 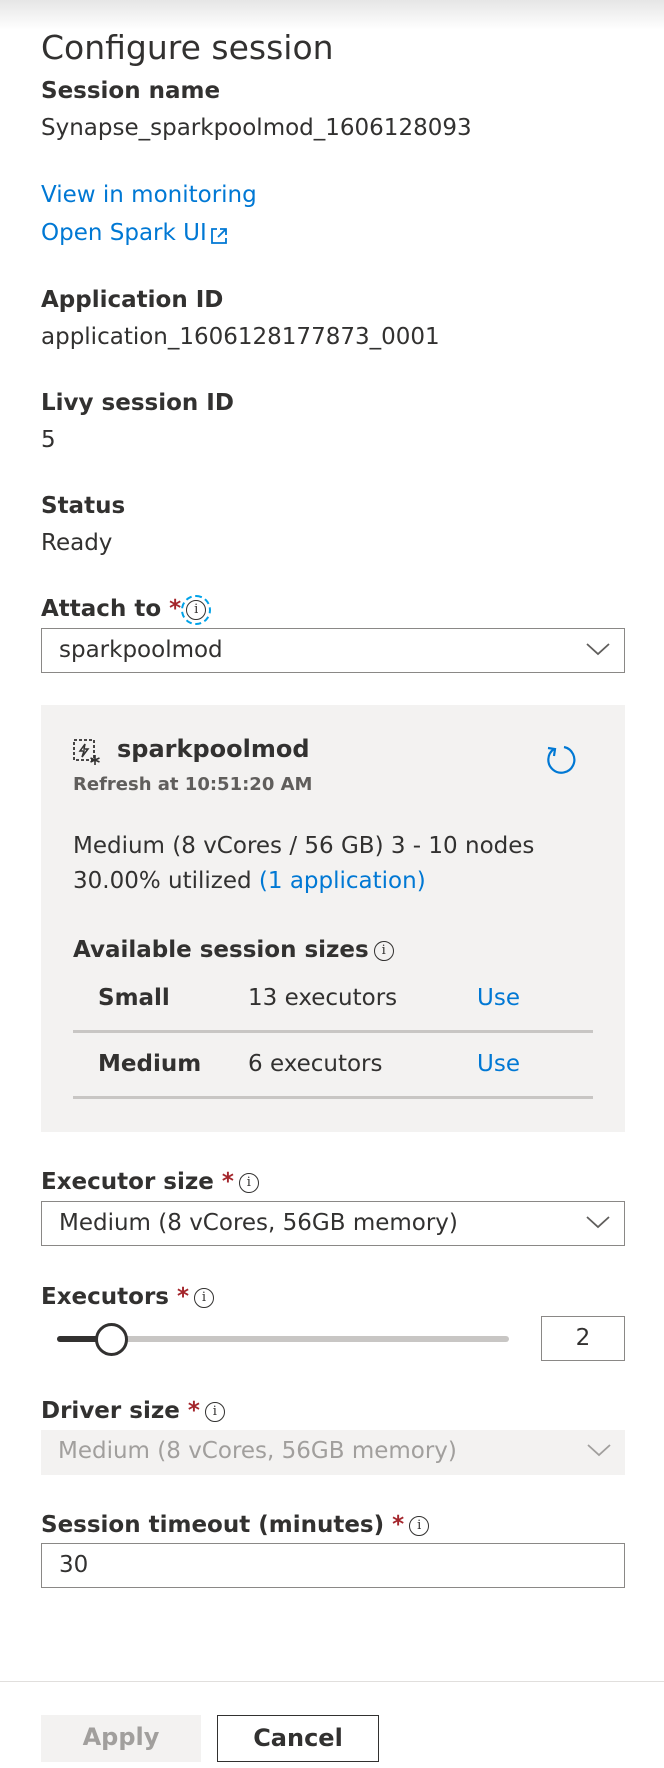 I want to click on footer-divider, so click(x=332, y=1681).